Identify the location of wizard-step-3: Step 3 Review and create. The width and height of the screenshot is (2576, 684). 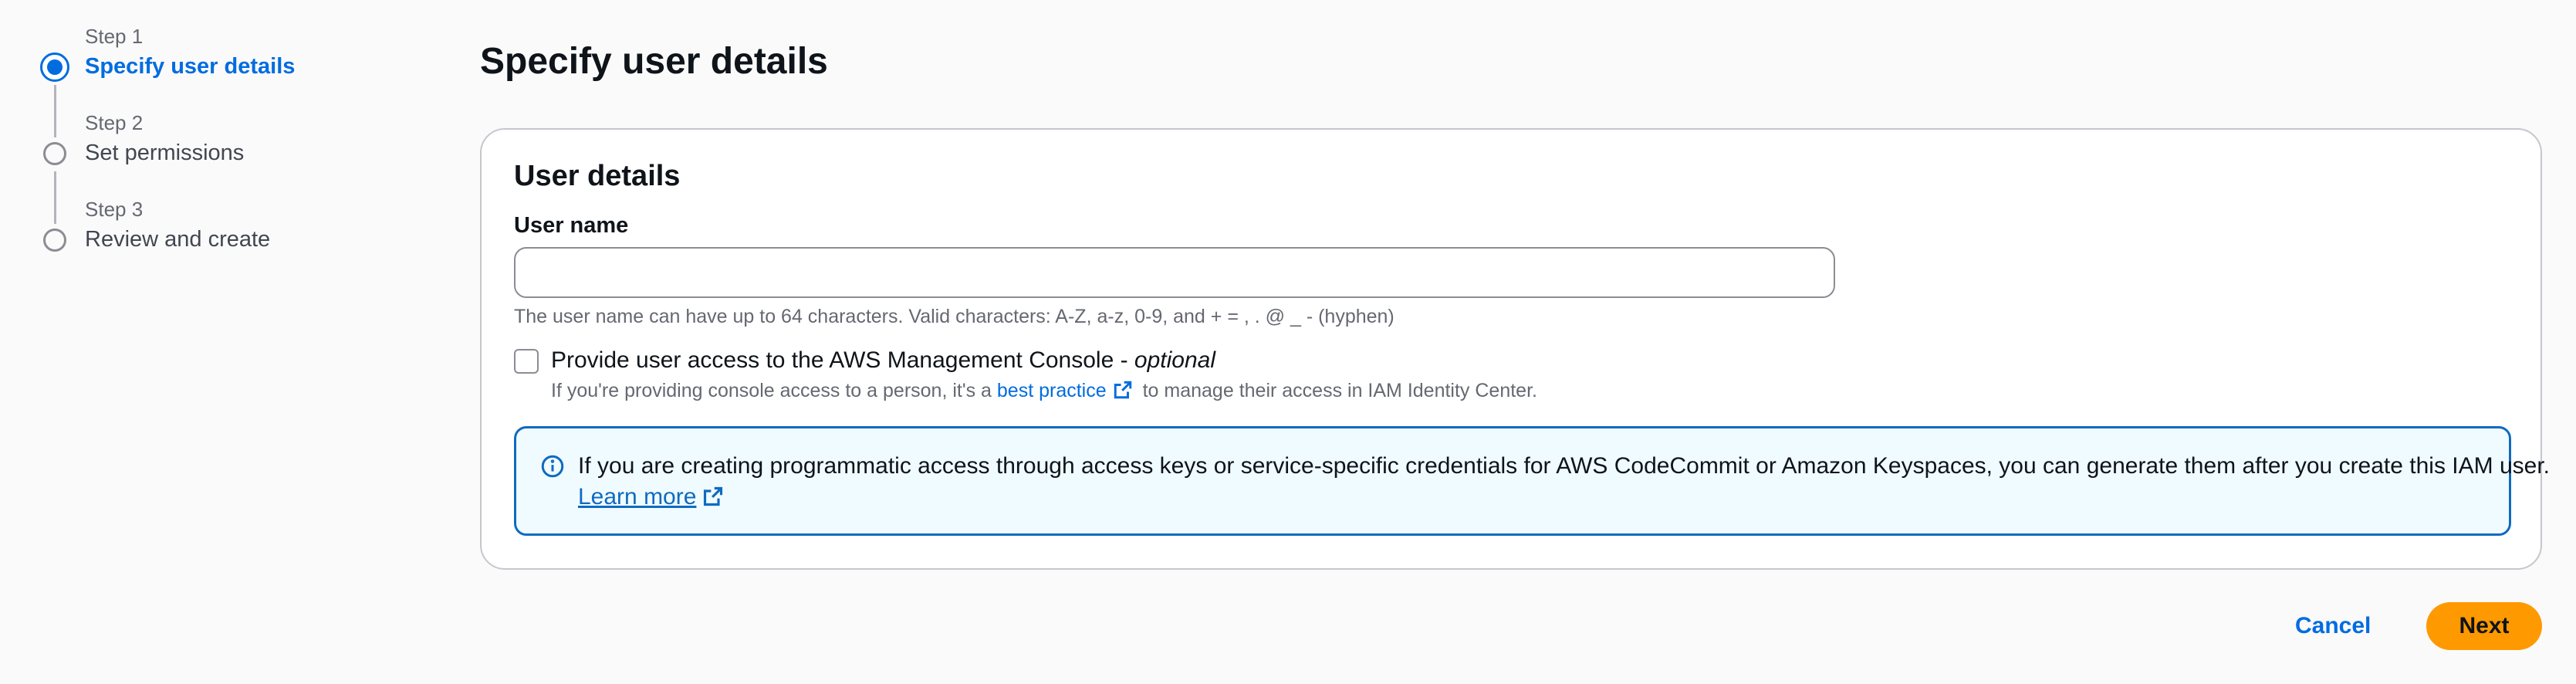
(217, 241).